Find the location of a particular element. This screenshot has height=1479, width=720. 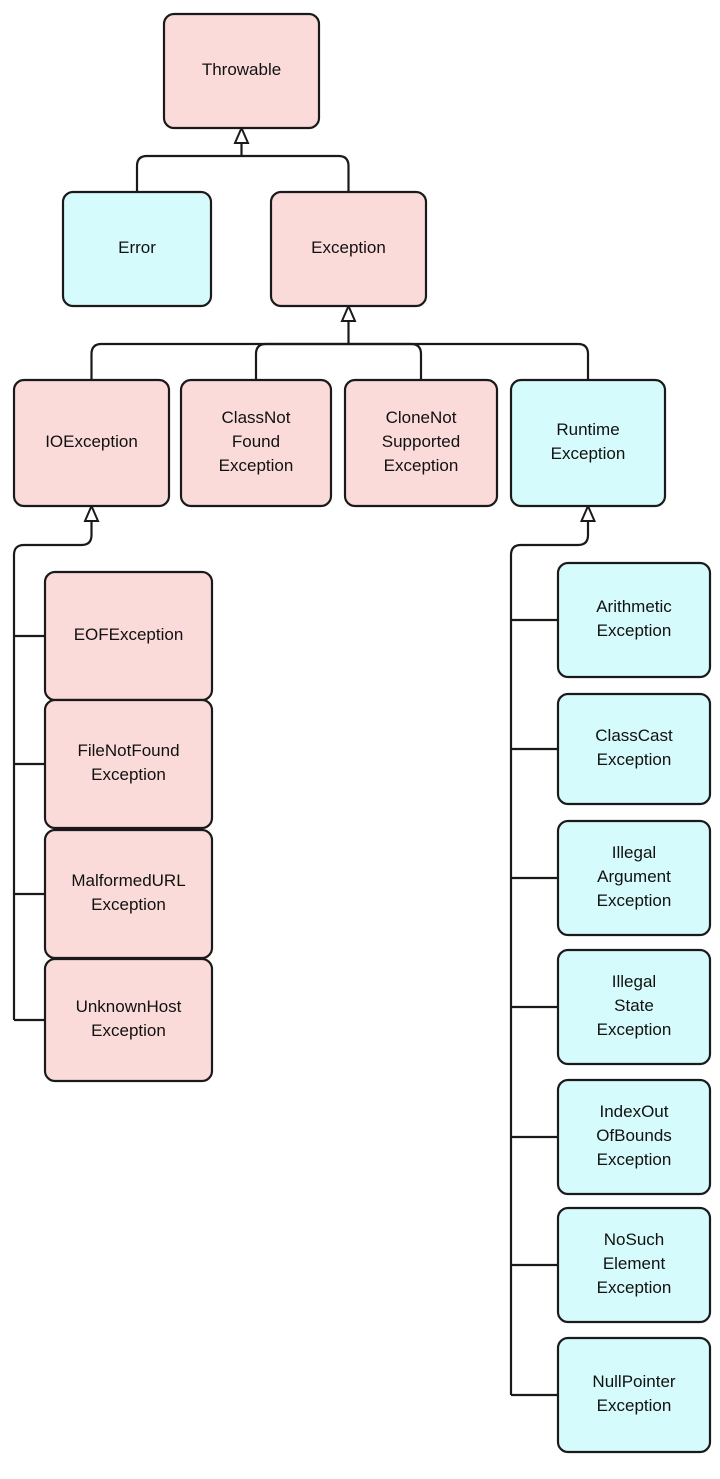

class-node-illegalargument: Illegal Argument Exception is located at coordinates (634, 878).